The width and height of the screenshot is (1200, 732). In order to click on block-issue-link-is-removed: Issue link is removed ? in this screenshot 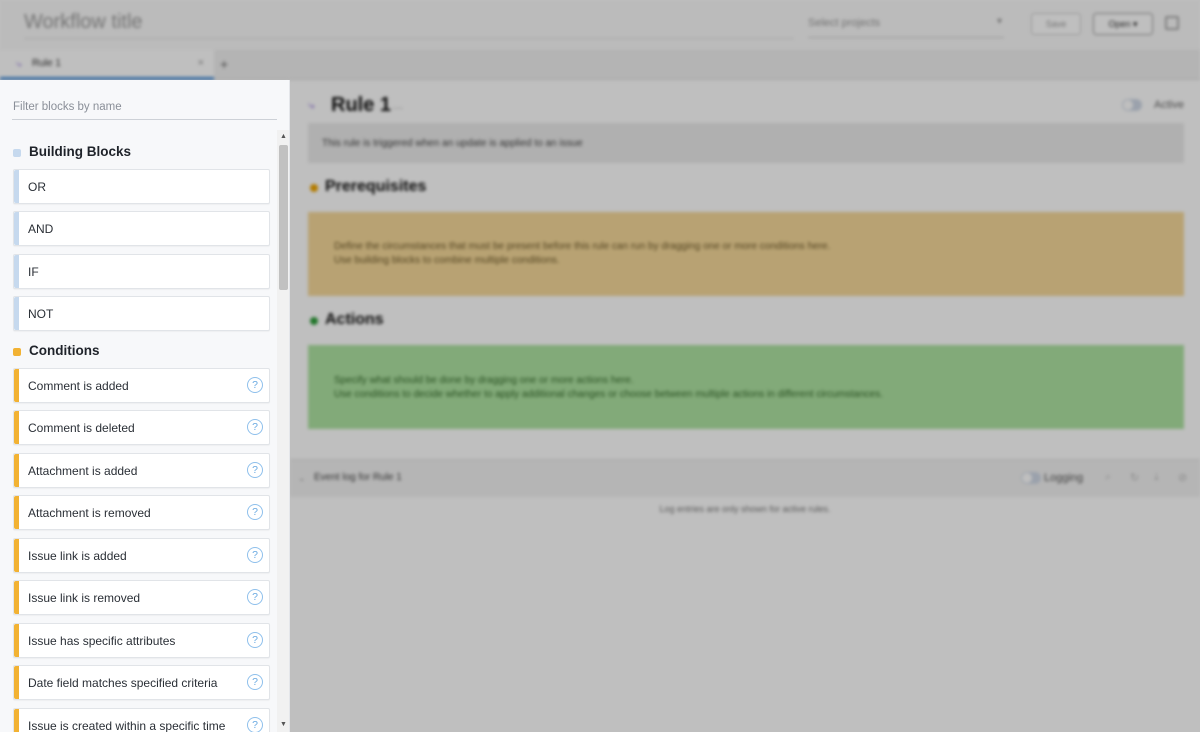, I will do `click(141, 597)`.